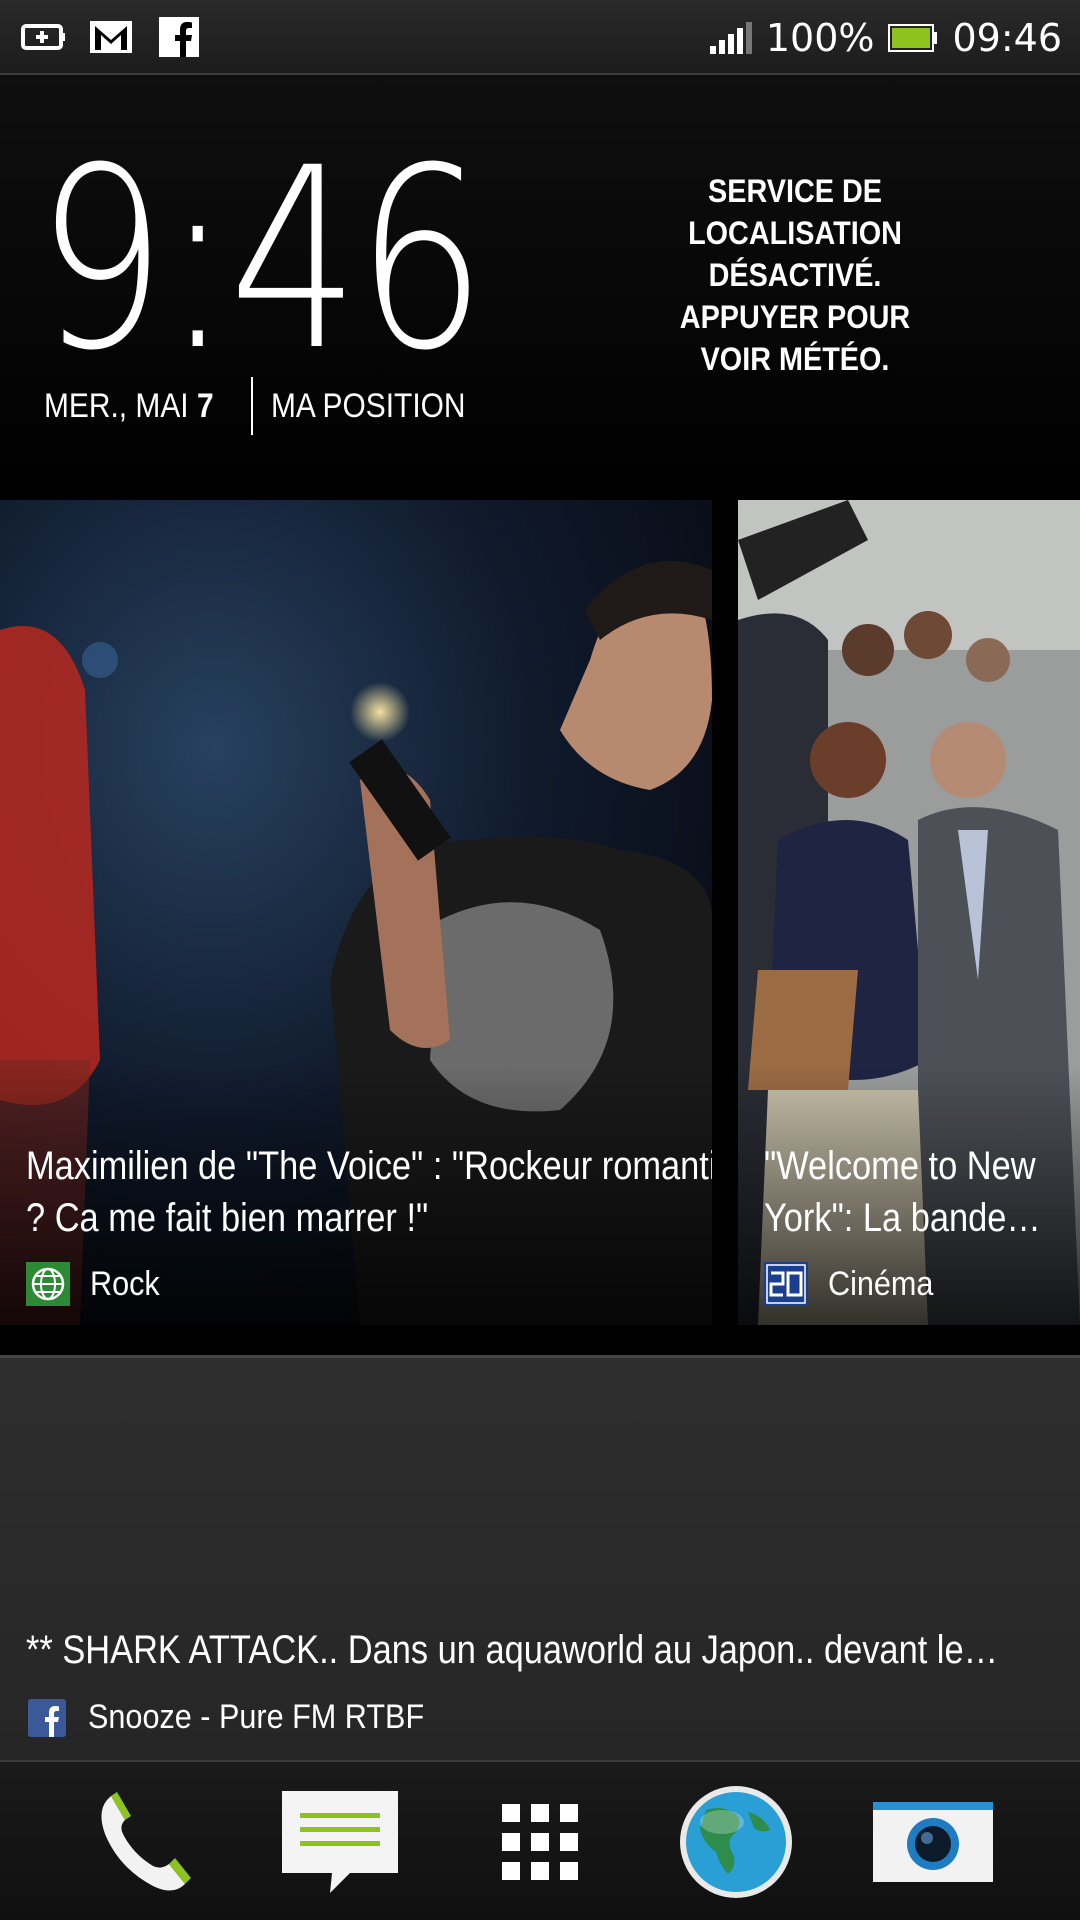  What do you see at coordinates (48, 1284) in the screenshot?
I see `globe-icon` at bounding box center [48, 1284].